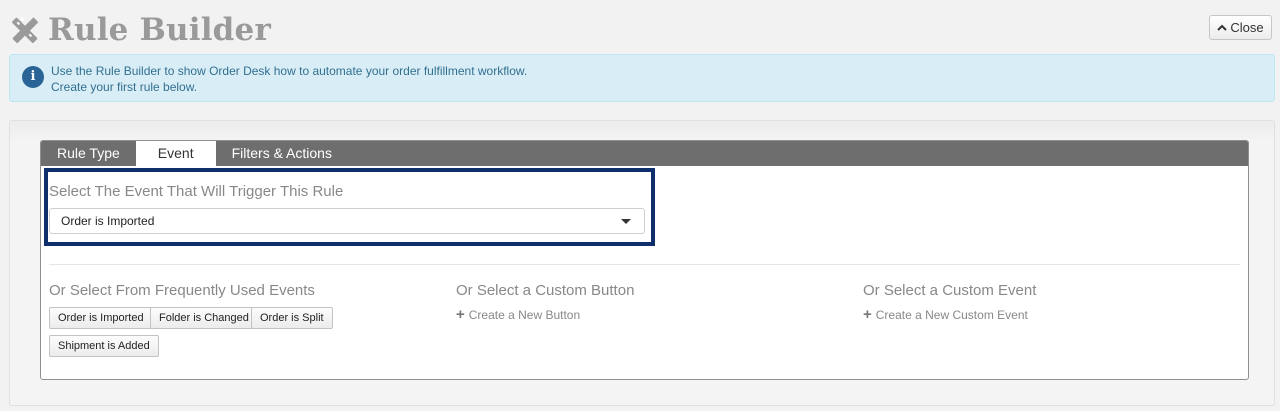 The width and height of the screenshot is (1280, 411). What do you see at coordinates (1247, 27) in the screenshot?
I see `close-button-label: Close` at bounding box center [1247, 27].